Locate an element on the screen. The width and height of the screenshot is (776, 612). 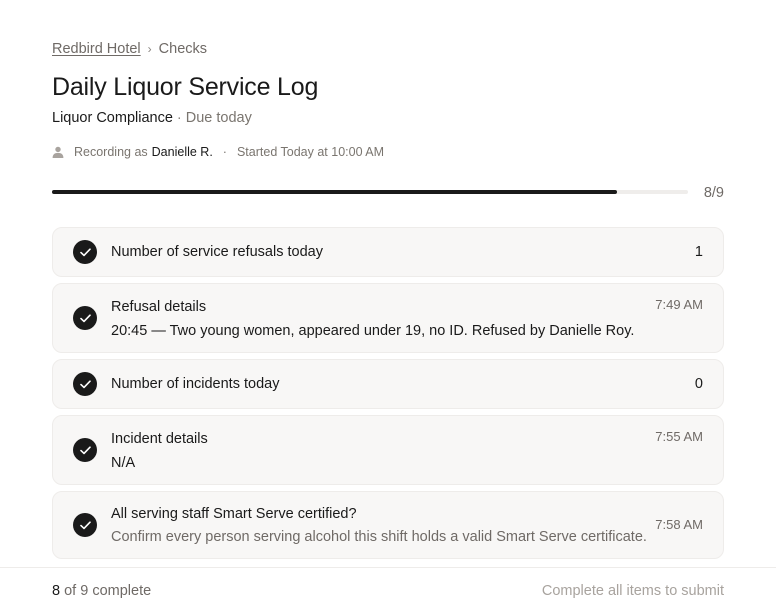
completion-suffix: of 9 complete is located at coordinates (108, 591).